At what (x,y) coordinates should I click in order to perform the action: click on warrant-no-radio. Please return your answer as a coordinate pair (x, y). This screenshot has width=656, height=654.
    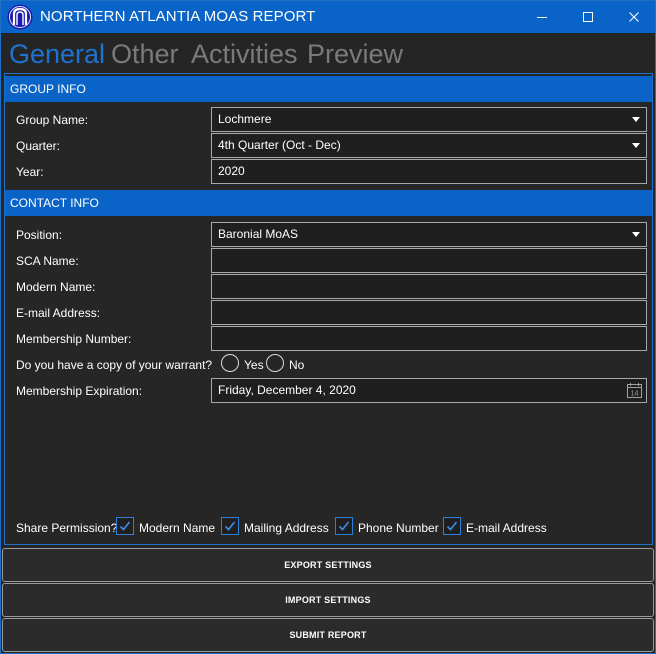
    Looking at the image, I should click on (275, 363).